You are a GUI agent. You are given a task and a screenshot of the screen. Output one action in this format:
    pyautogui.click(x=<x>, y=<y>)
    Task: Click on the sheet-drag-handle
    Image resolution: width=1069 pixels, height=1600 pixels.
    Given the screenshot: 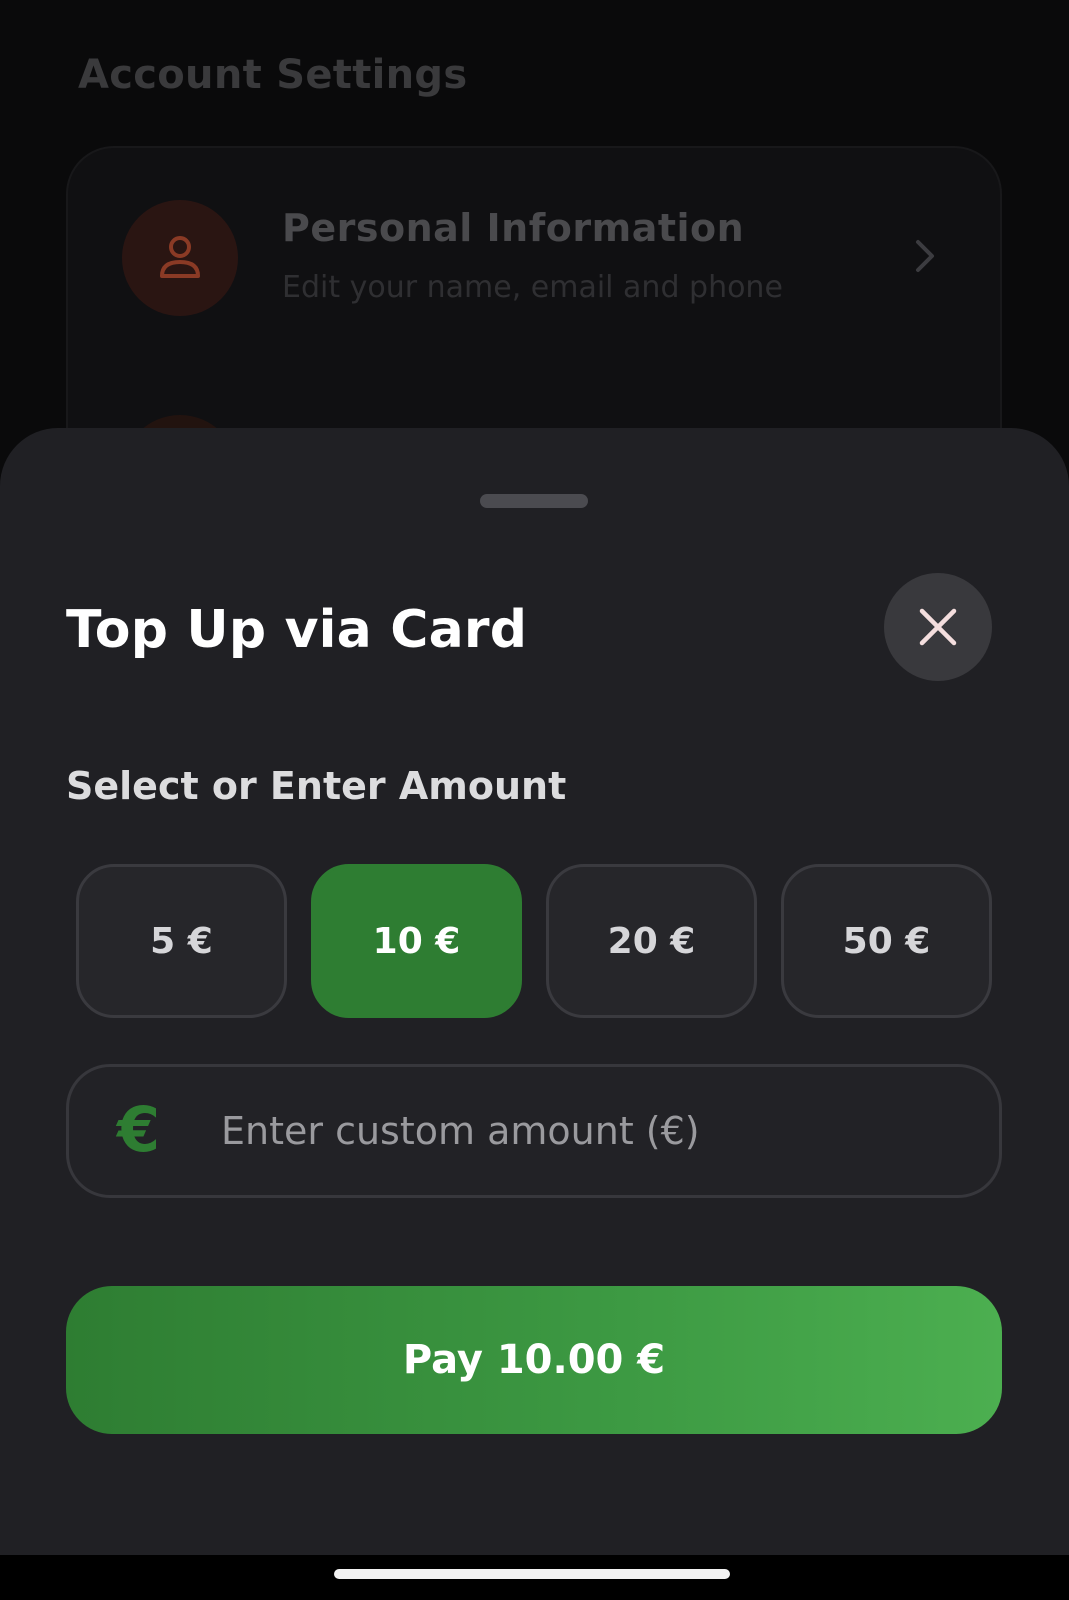 What is the action you would take?
    pyautogui.click(x=534, y=501)
    